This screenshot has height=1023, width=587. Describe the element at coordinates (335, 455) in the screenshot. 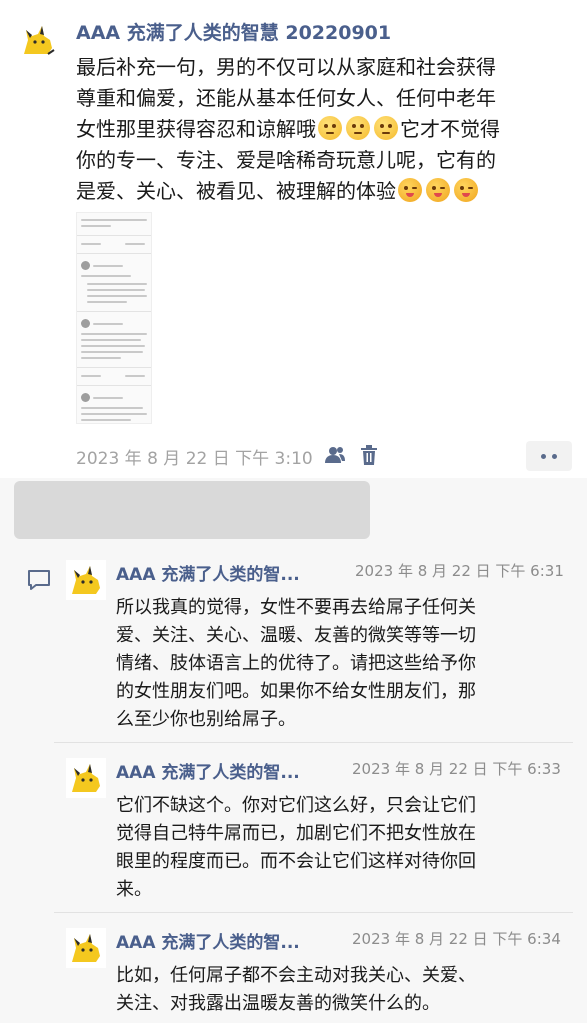

I see `share-friends-icon` at that location.